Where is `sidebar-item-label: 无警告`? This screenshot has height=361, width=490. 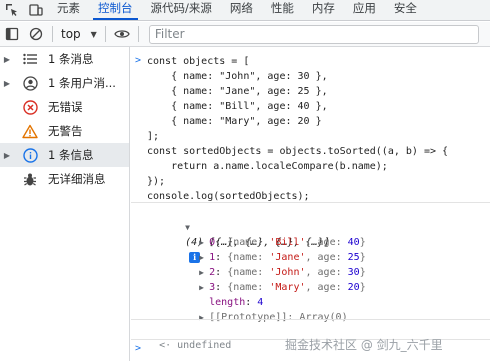
sidebar-item-label: 无警告 is located at coordinates (65, 131).